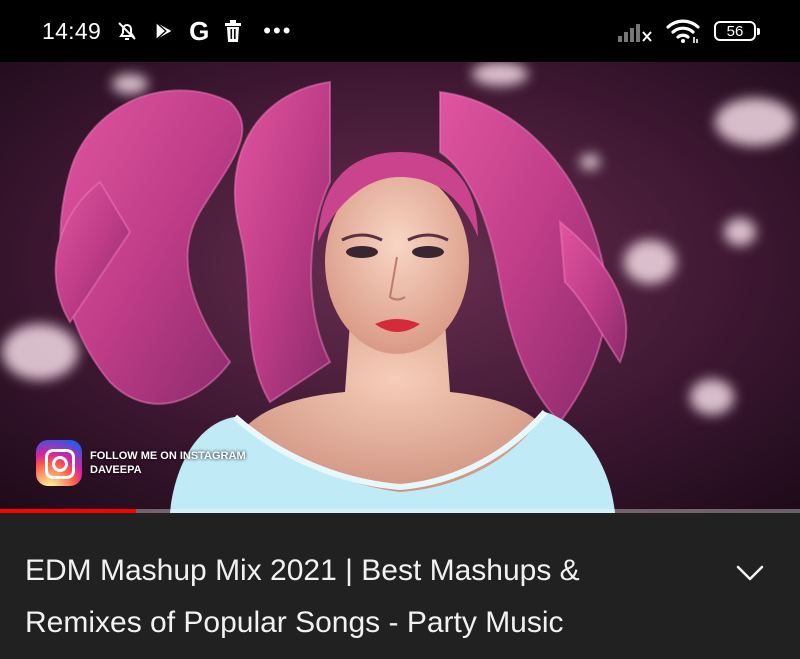 This screenshot has width=800, height=659. Describe the element at coordinates (72, 30) in the screenshot. I see `clock: 14:49` at that location.